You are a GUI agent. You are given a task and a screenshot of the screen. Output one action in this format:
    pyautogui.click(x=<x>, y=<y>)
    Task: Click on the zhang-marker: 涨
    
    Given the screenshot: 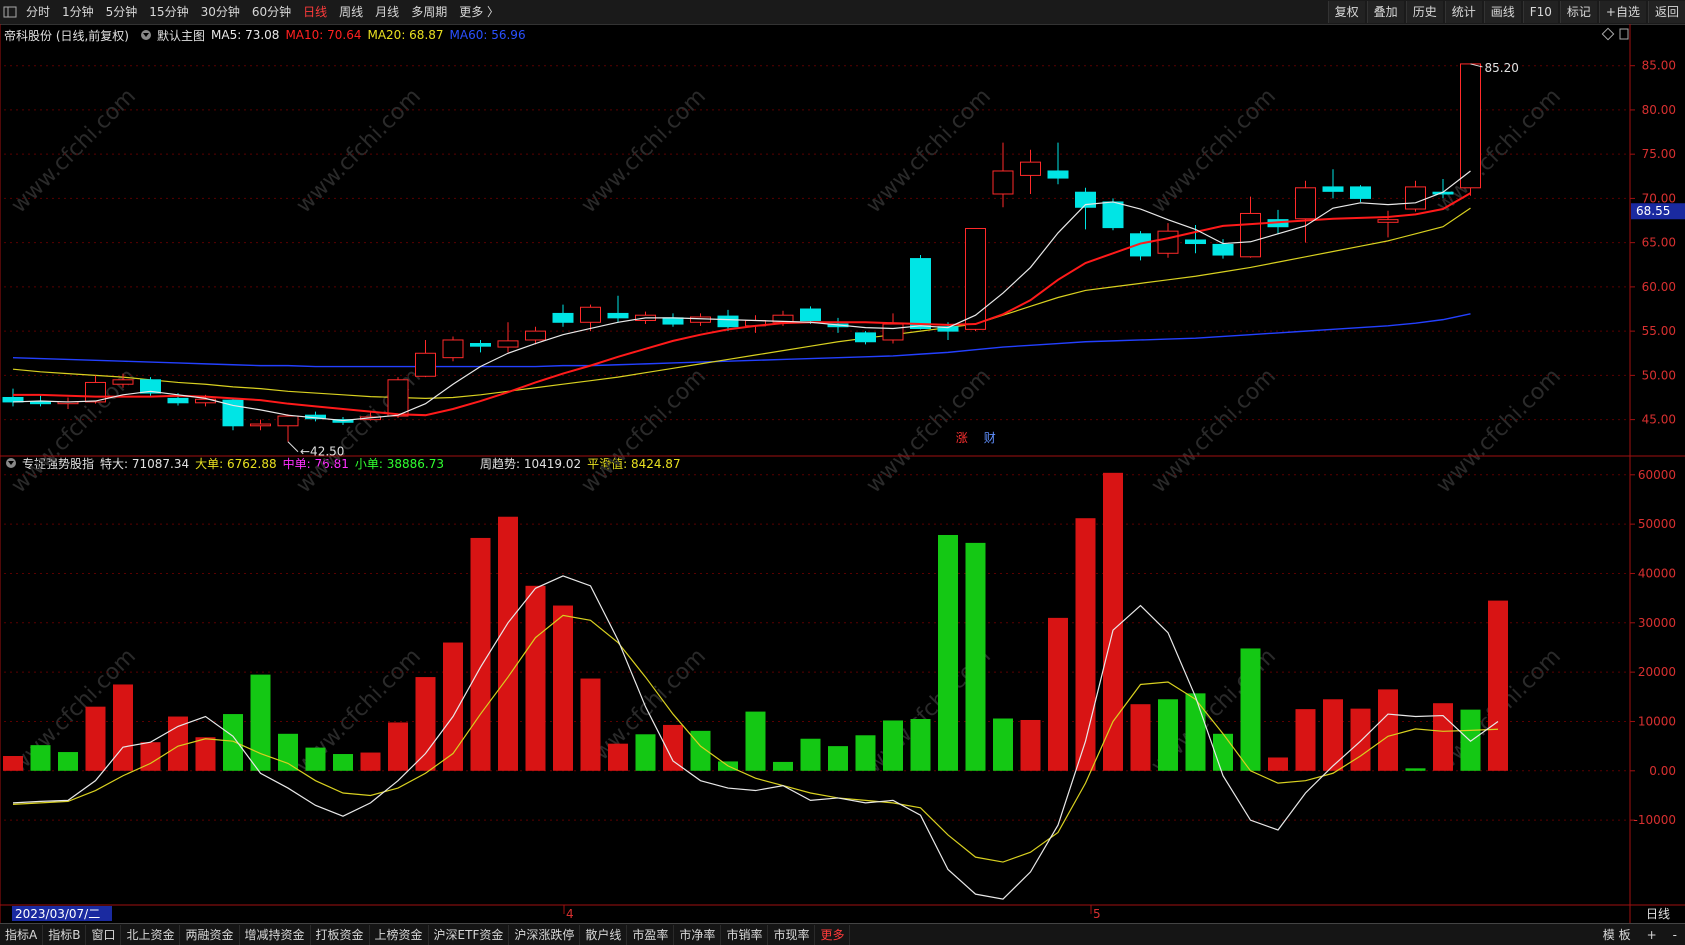 What is the action you would take?
    pyautogui.click(x=962, y=437)
    